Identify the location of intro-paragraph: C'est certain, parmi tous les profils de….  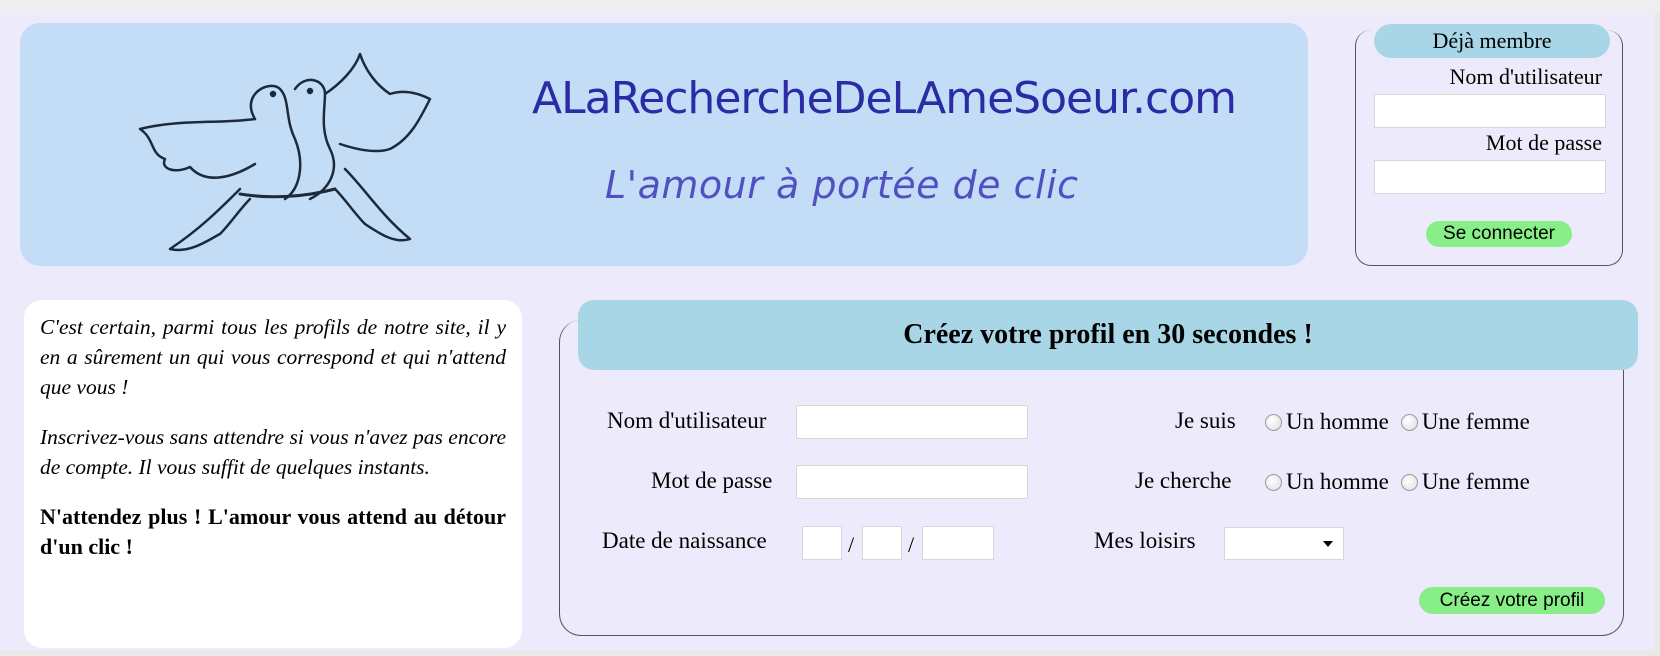
(273, 357).